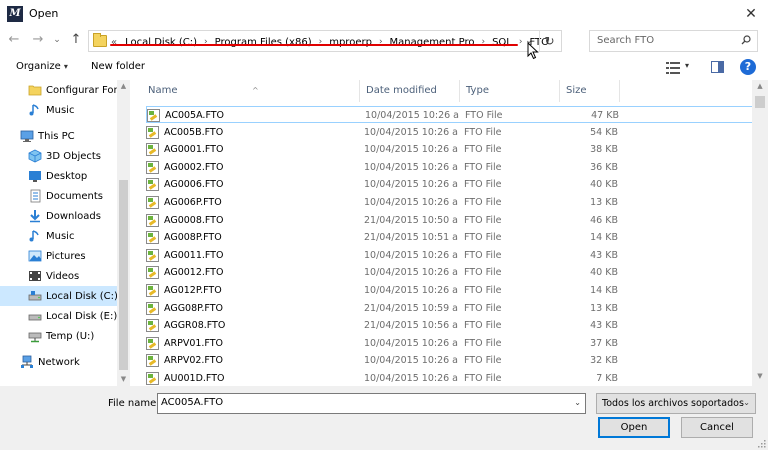 This screenshot has width=768, height=450. Describe the element at coordinates (74, 156) in the screenshot. I see `sidebar-item-label: 3D Objects` at that location.